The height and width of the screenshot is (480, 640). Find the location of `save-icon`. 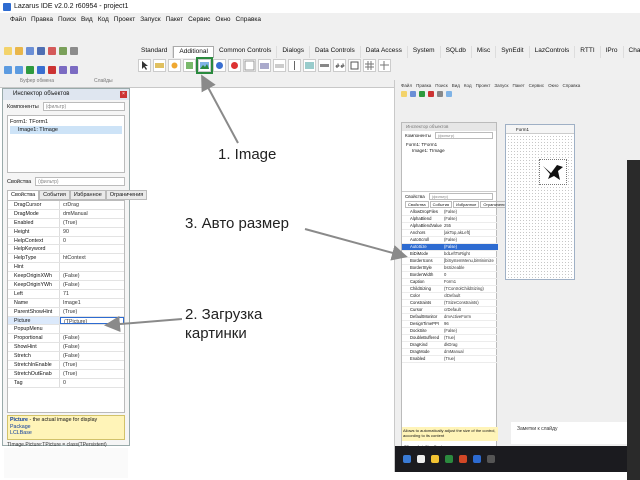

save-icon is located at coordinates (30, 51).